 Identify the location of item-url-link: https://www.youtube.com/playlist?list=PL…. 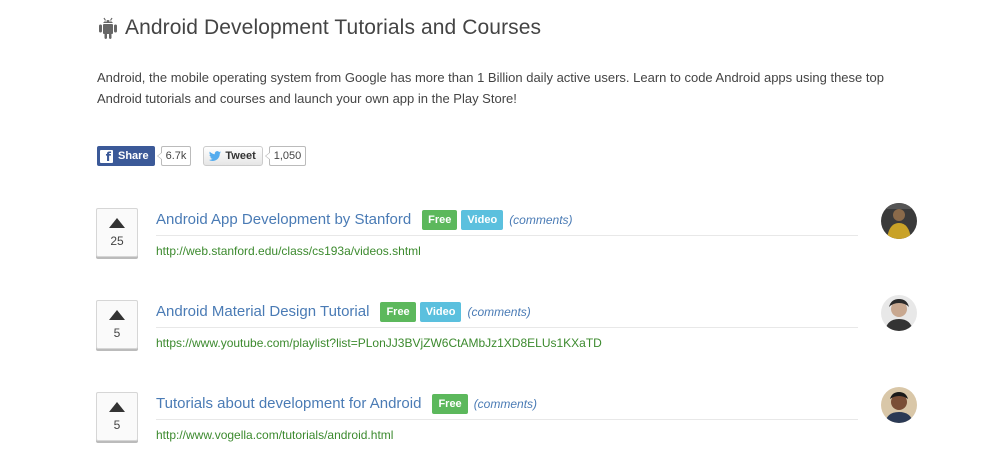
(507, 343).